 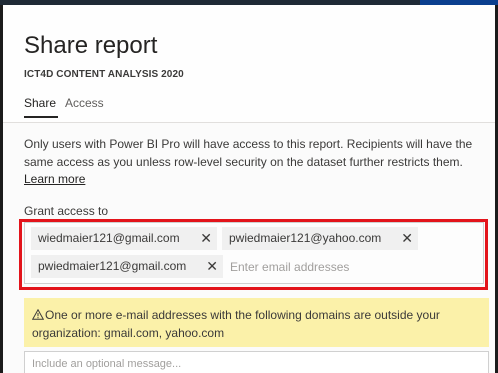 What do you see at coordinates (305, 238) in the screenshot?
I see `recipient-email: pwiedmaier121@yahoo.com` at bounding box center [305, 238].